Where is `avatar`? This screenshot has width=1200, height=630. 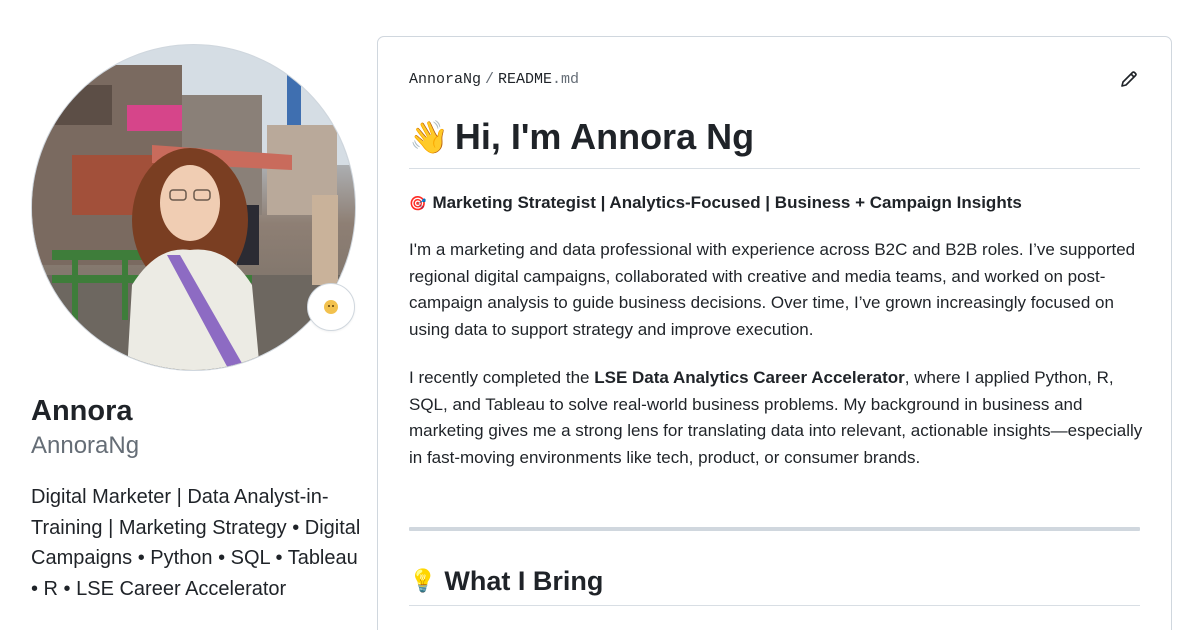
avatar is located at coordinates (193, 207).